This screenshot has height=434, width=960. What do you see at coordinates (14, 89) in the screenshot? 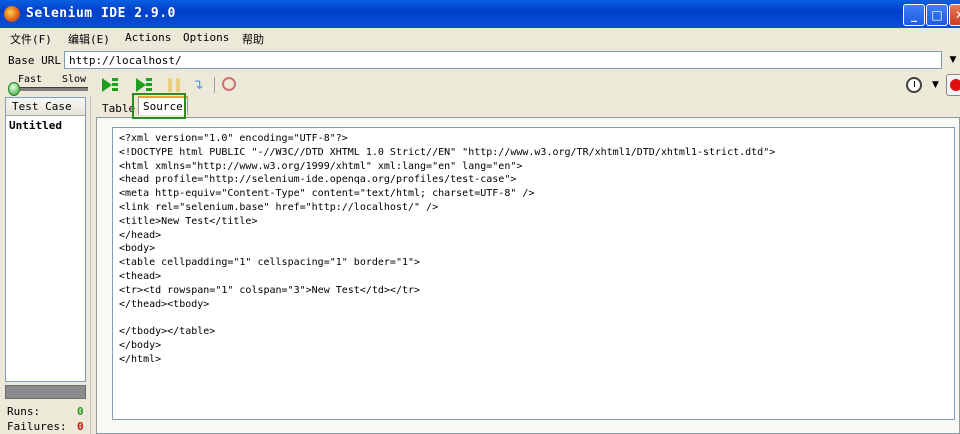
I see `speed-slider-thumb` at bounding box center [14, 89].